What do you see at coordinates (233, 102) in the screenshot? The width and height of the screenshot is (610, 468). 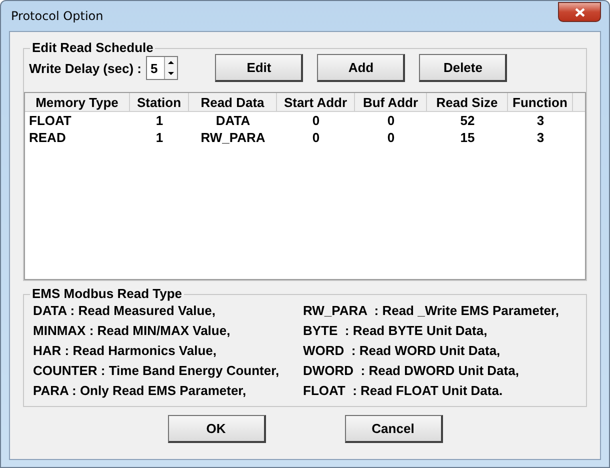 I see `column-header: Read Data` at bounding box center [233, 102].